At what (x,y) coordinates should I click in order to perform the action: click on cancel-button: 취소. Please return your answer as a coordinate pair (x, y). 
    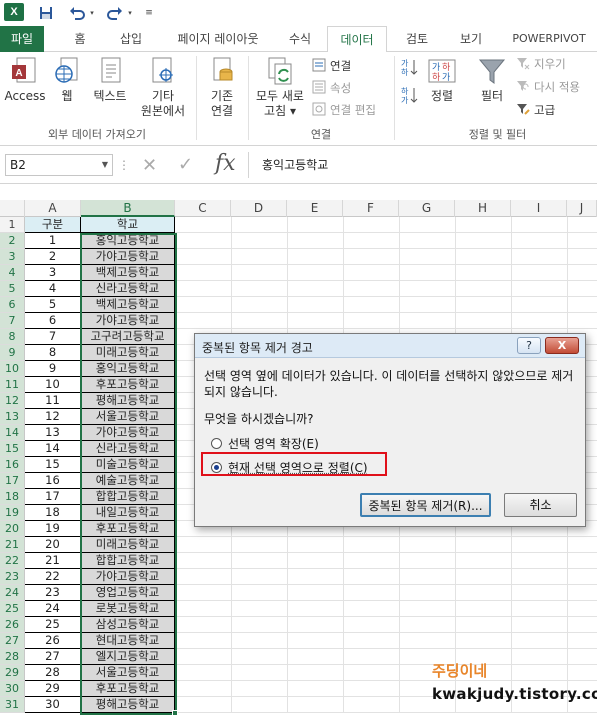
    Looking at the image, I should click on (540, 505).